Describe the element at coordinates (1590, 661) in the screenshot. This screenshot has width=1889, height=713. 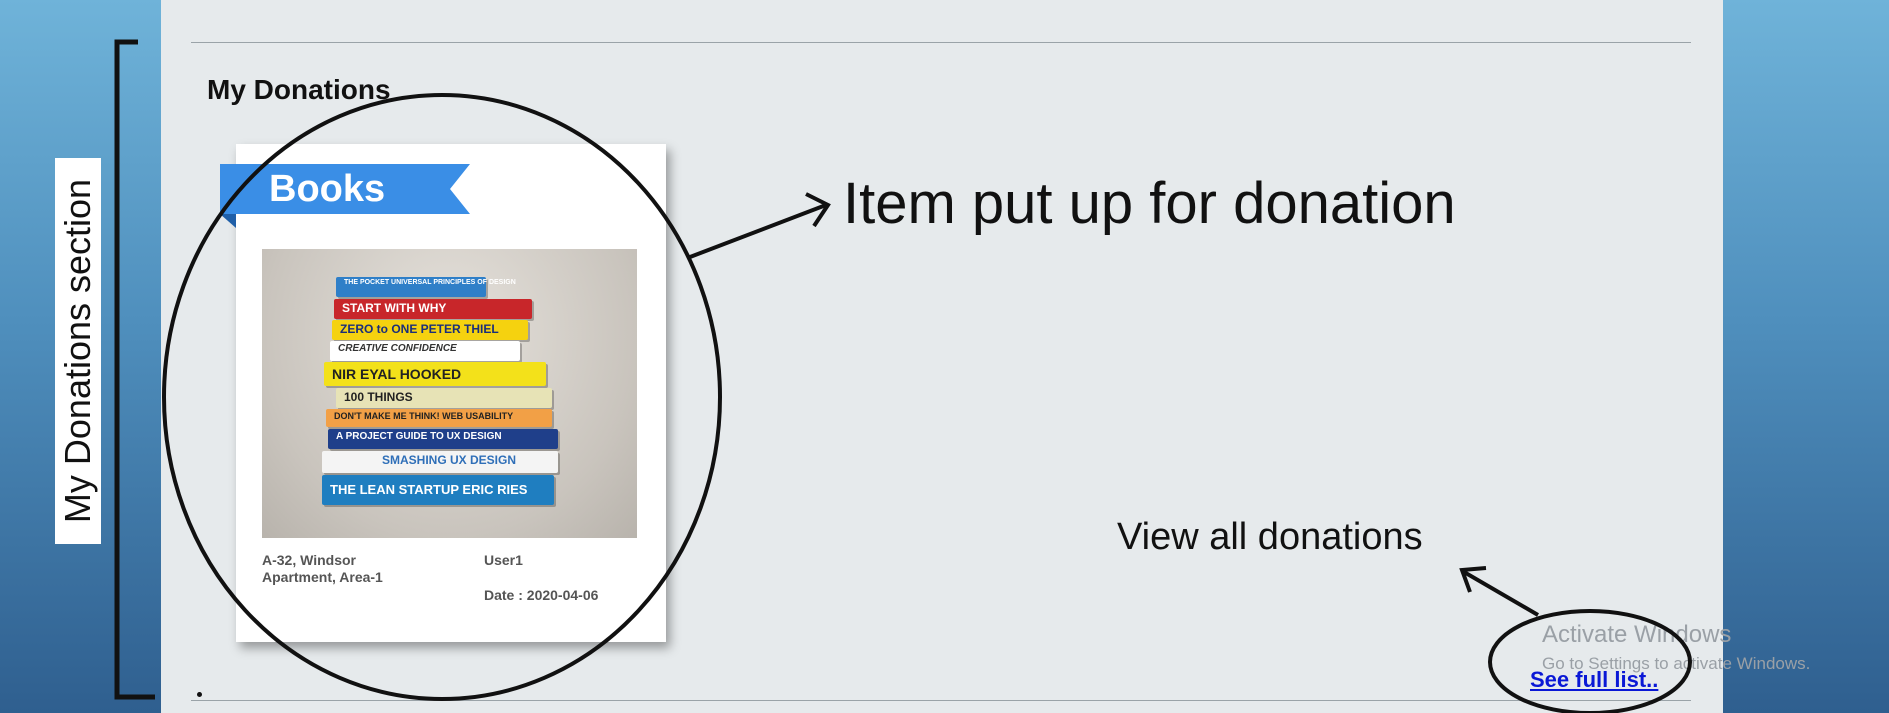
I see `link-highlight-circle` at that location.